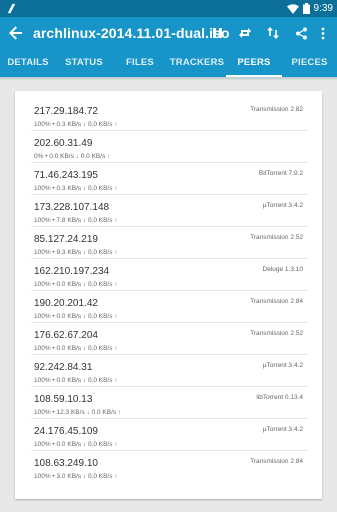 The height and width of the screenshot is (512, 337). I want to click on tab-status: STATUS, so click(84, 63).